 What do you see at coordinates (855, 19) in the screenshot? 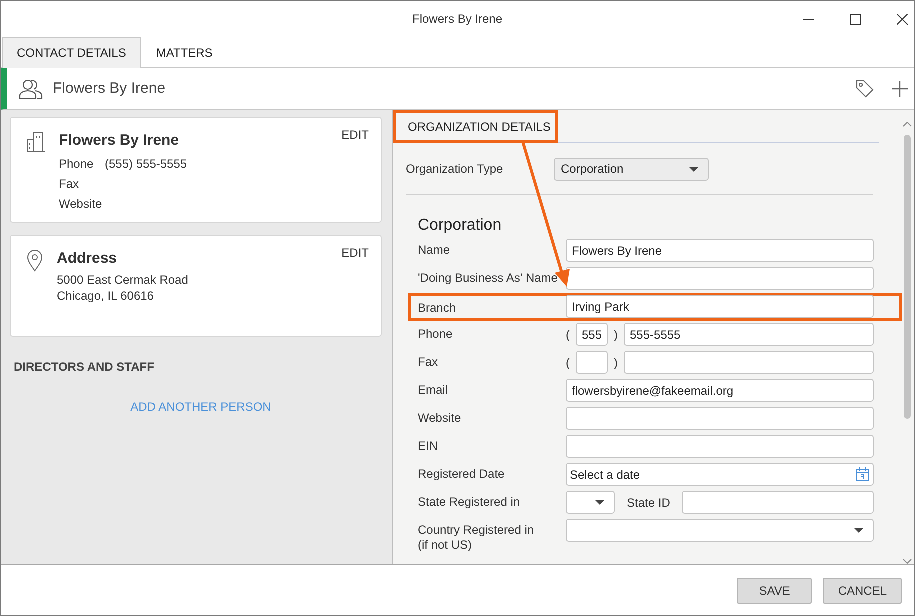
I see `maximize-icon` at bounding box center [855, 19].